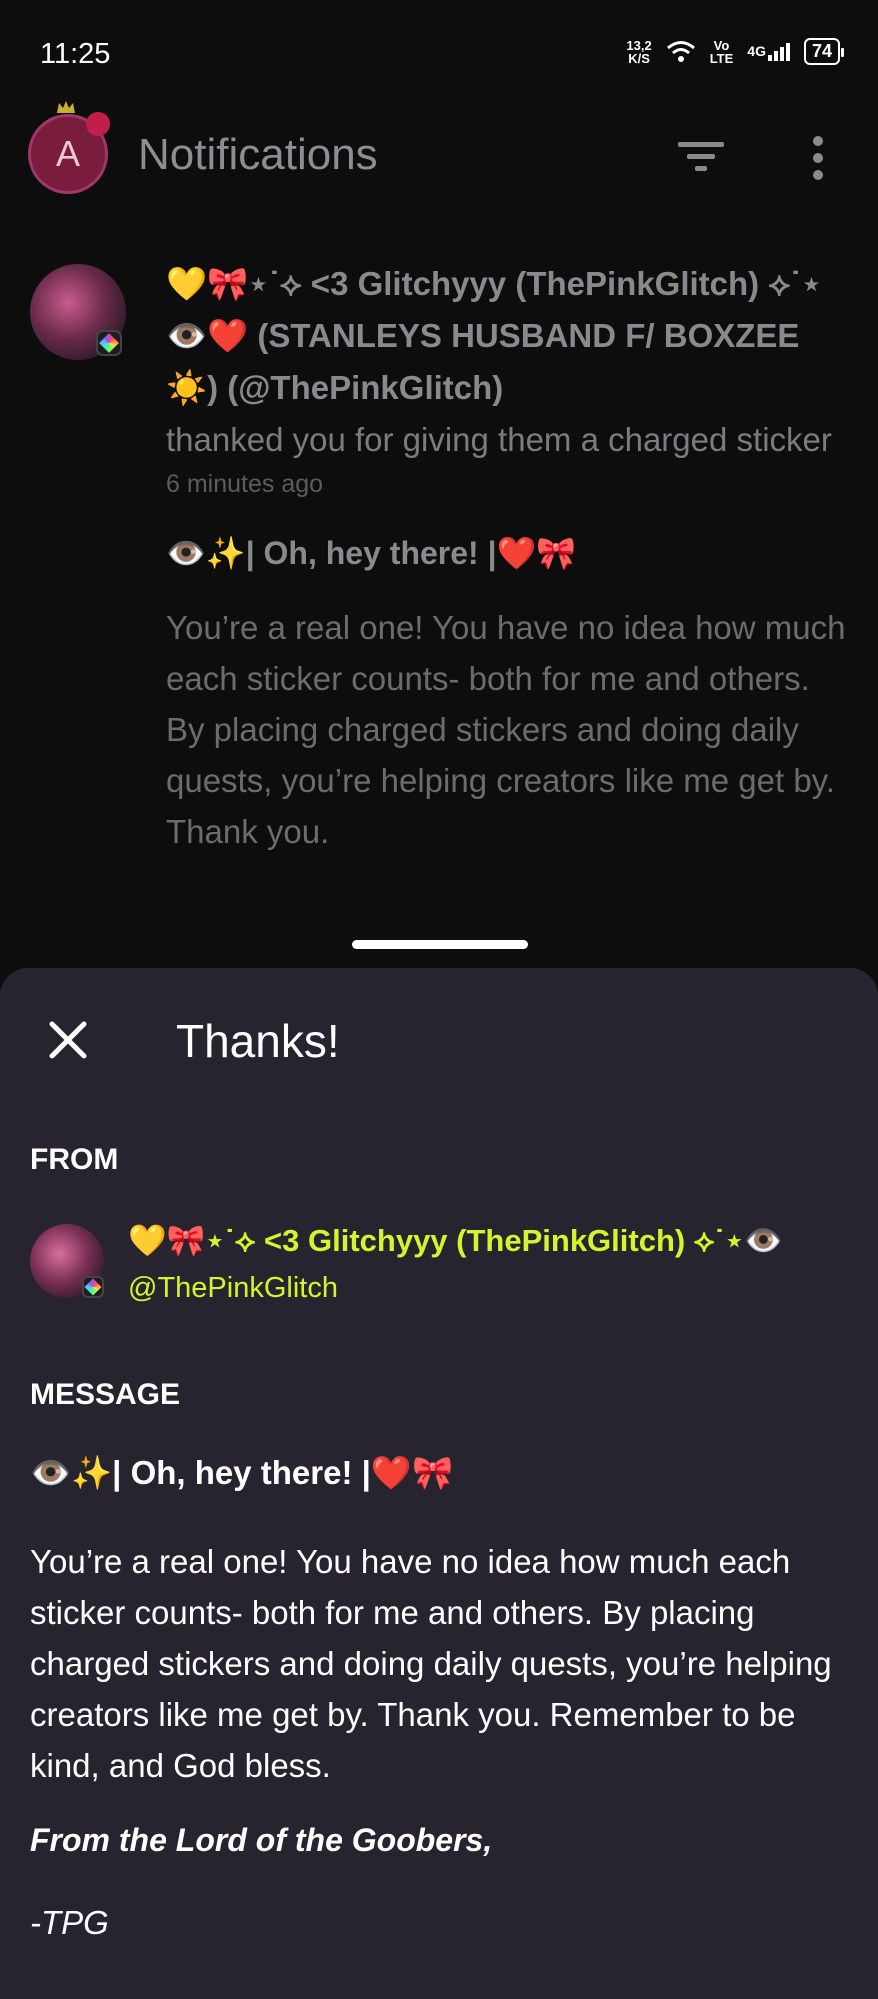  I want to click on from-label: FROM, so click(74, 1159).